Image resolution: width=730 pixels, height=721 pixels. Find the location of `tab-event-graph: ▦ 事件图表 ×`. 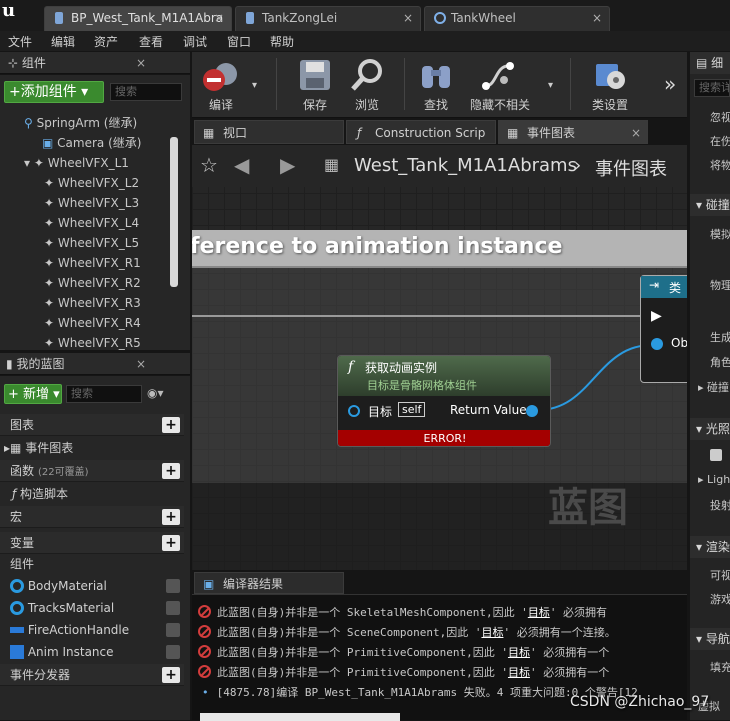

tab-event-graph: ▦ 事件图表 × is located at coordinates (573, 132).